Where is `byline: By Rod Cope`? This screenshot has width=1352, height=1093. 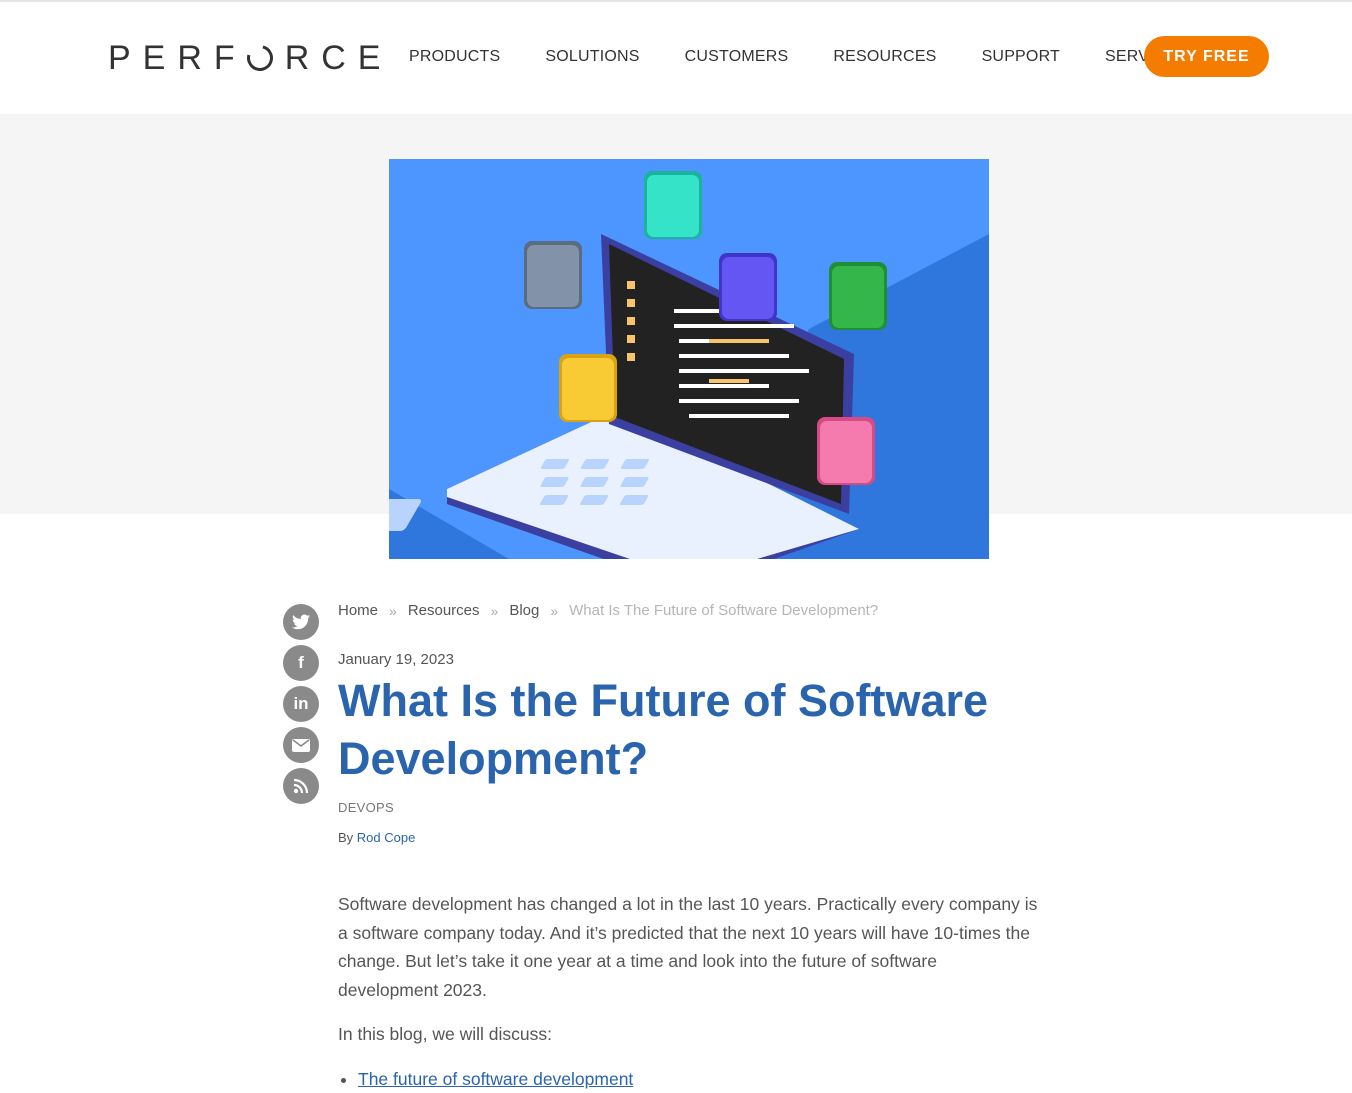
byline: By Rod Cope is located at coordinates (376, 837).